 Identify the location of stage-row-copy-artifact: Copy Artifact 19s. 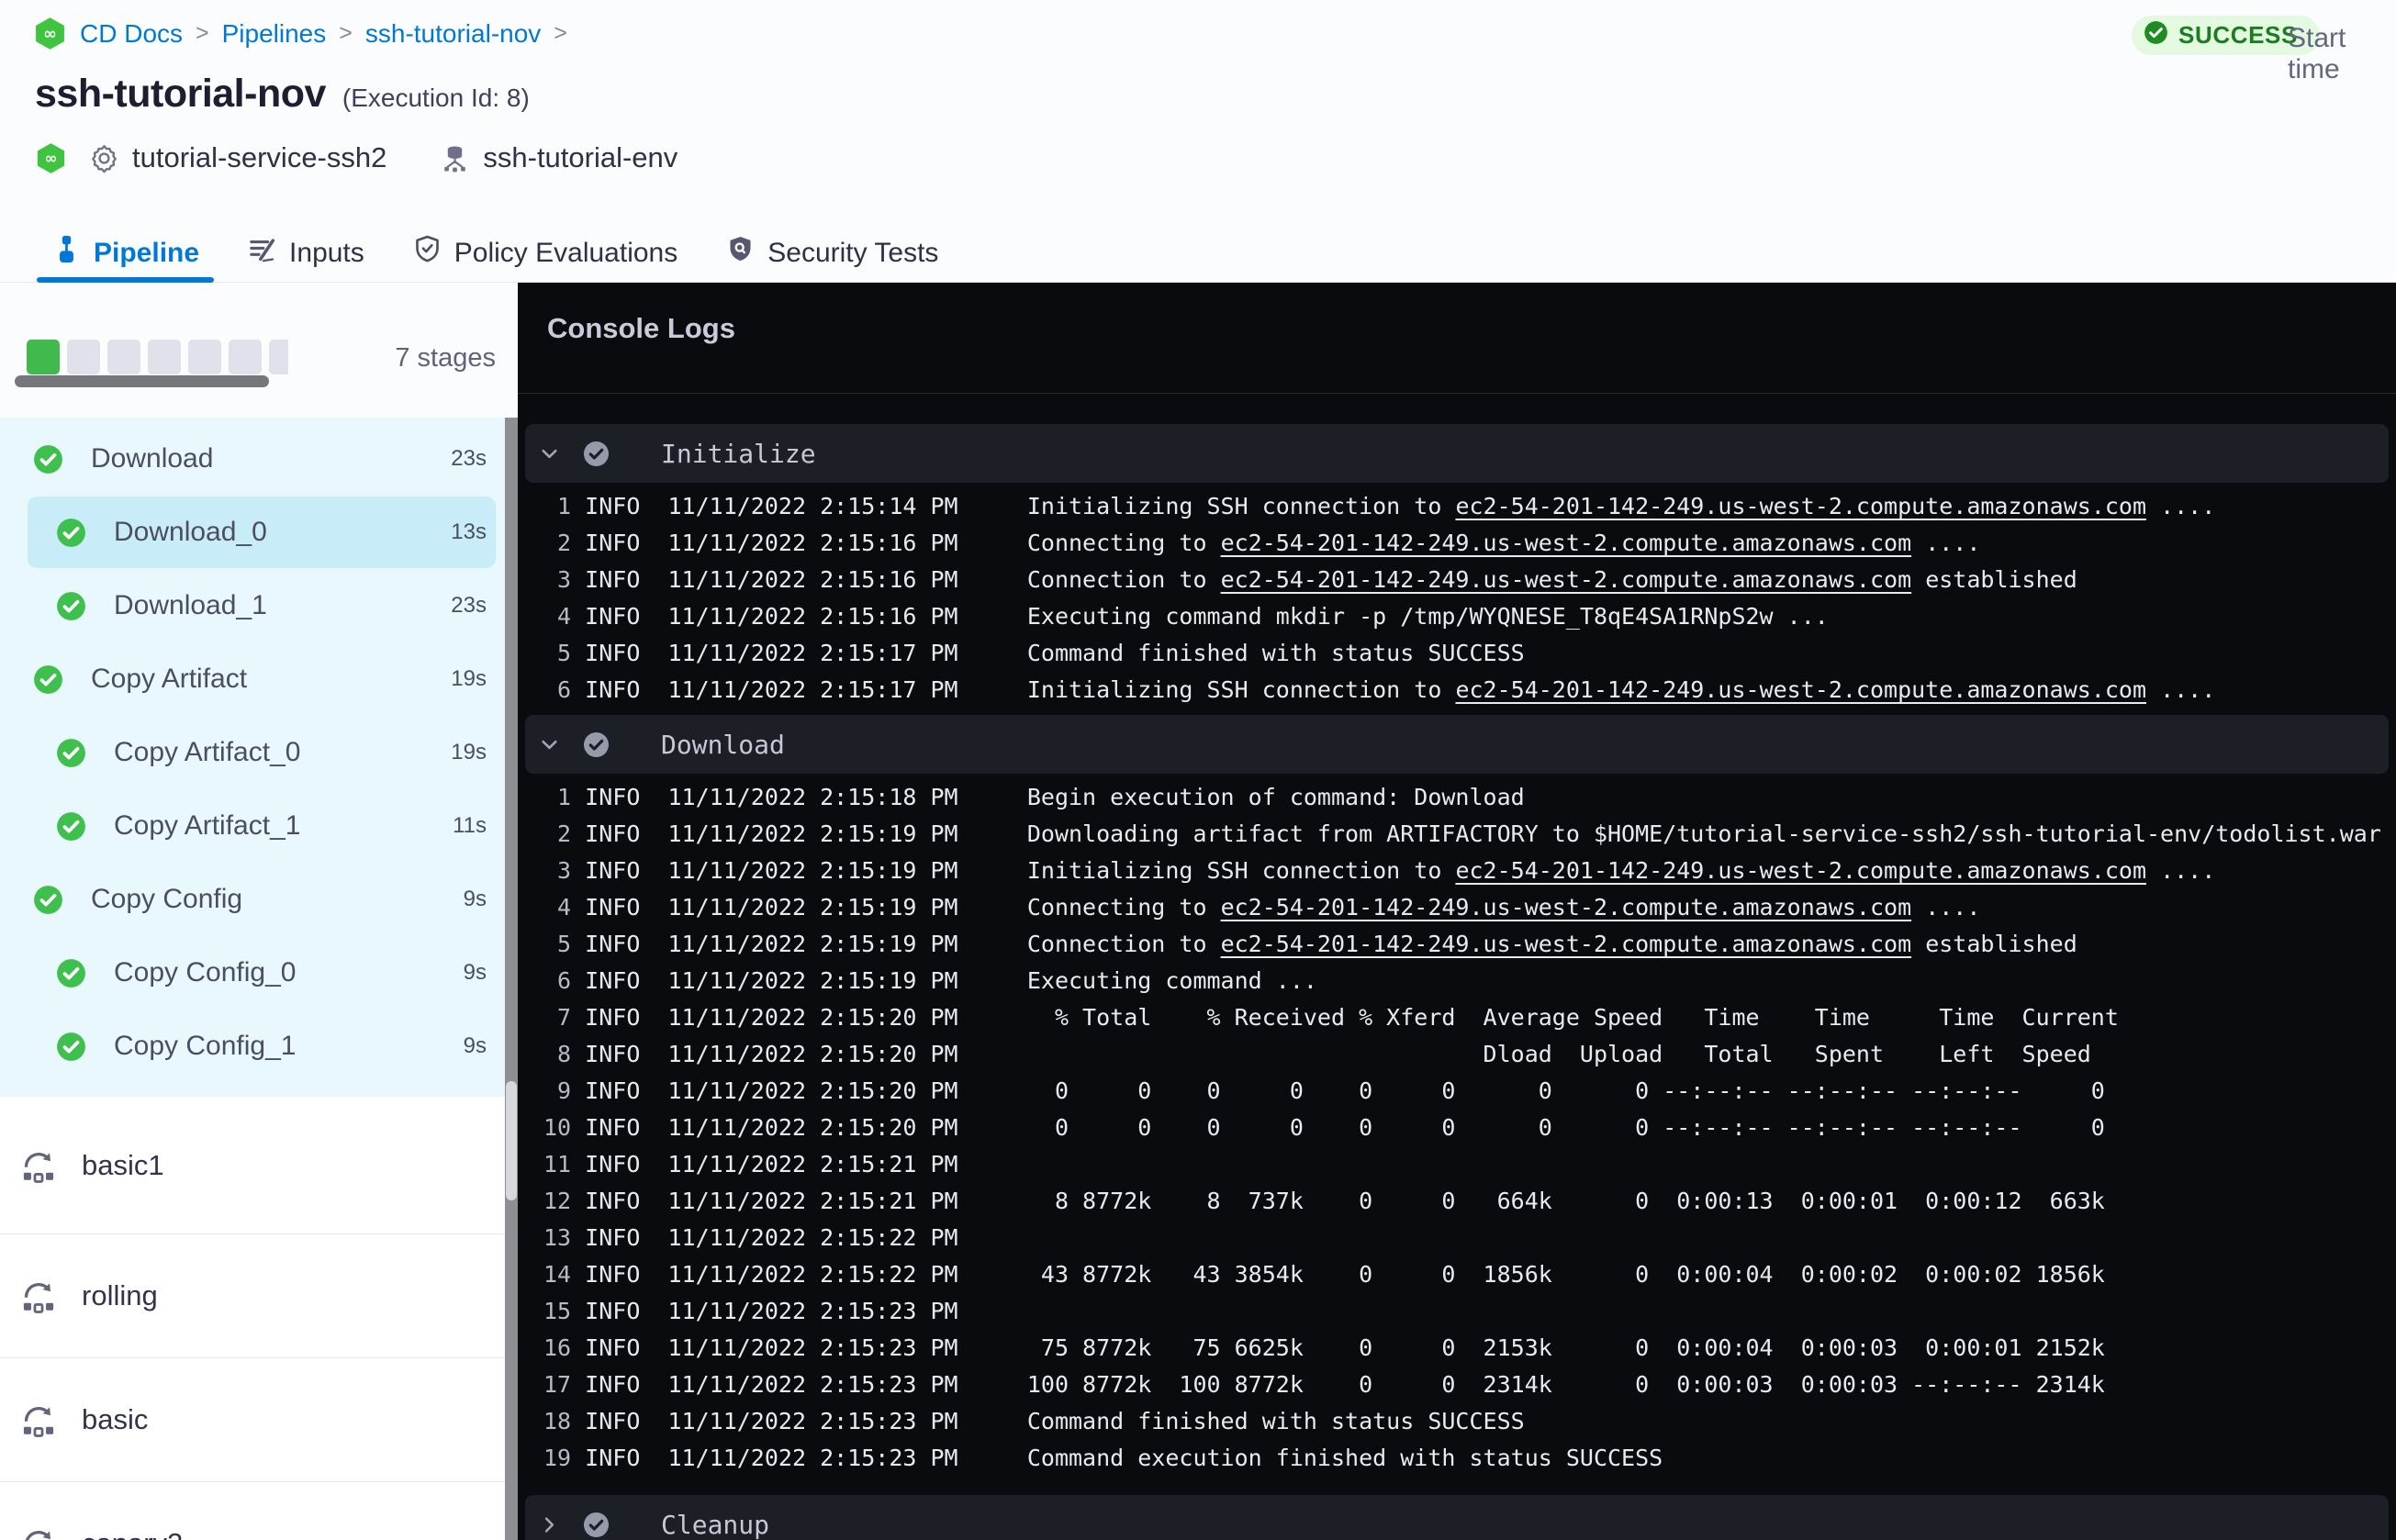
(262, 679).